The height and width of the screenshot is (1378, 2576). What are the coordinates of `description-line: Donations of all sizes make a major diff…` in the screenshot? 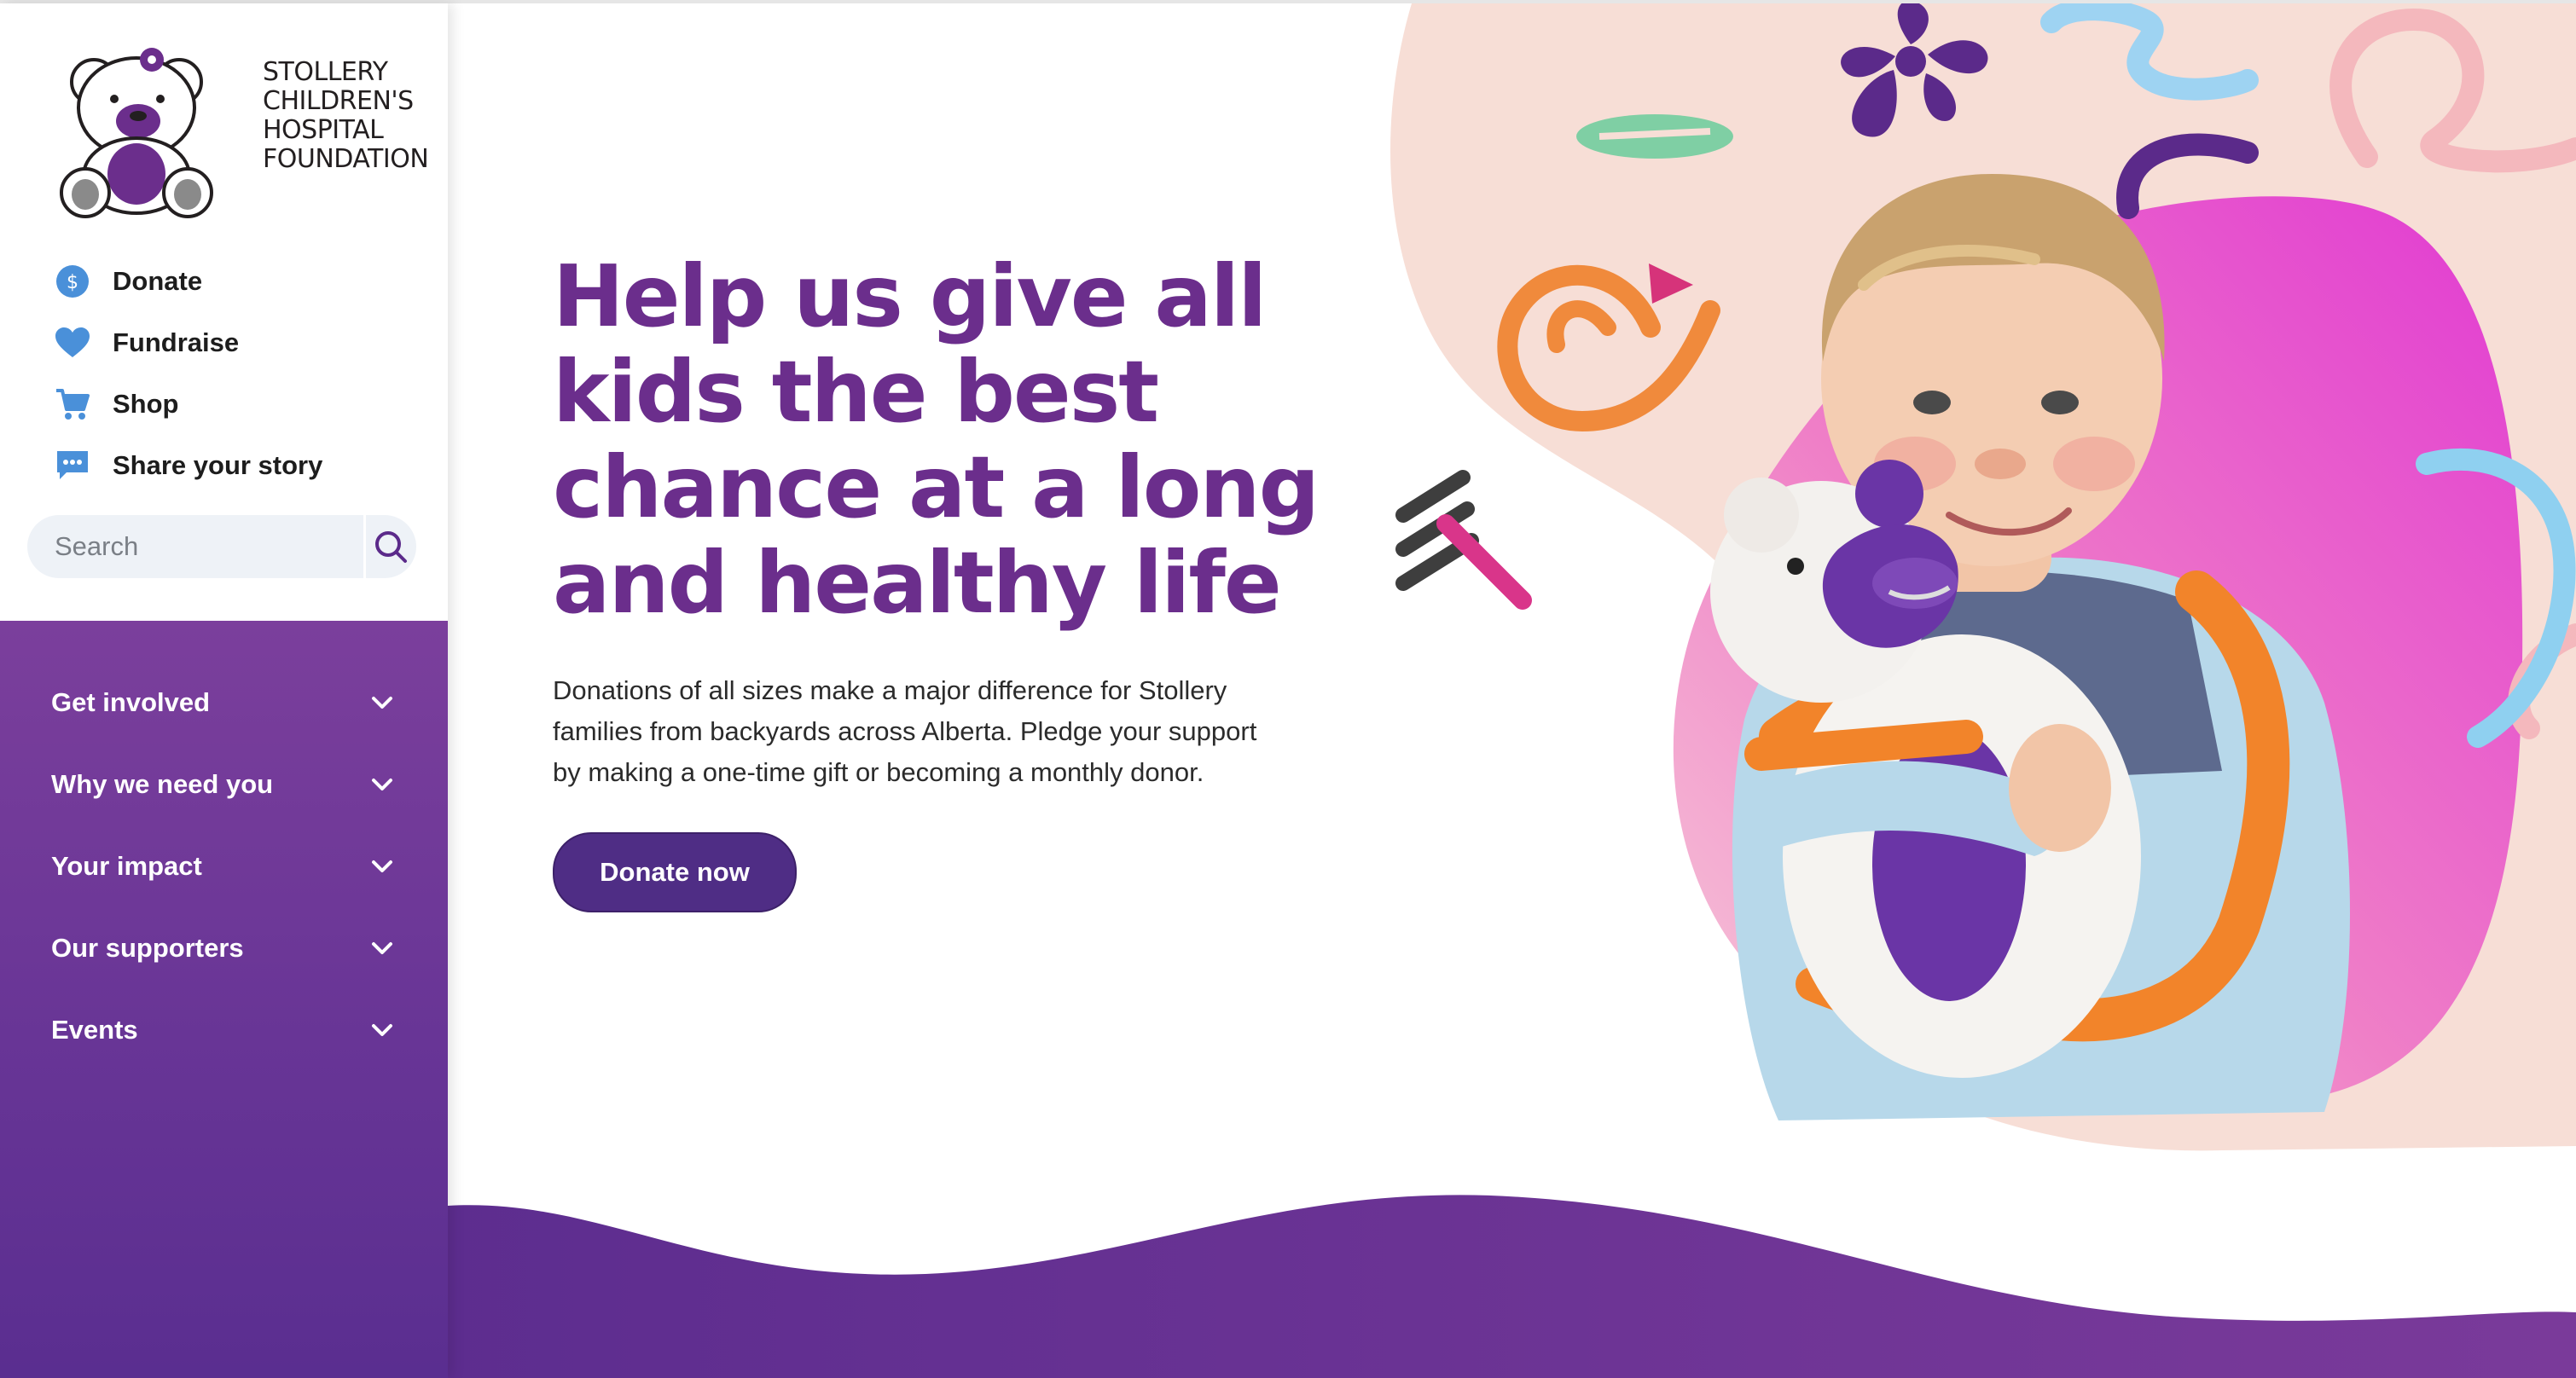 It's located at (890, 690).